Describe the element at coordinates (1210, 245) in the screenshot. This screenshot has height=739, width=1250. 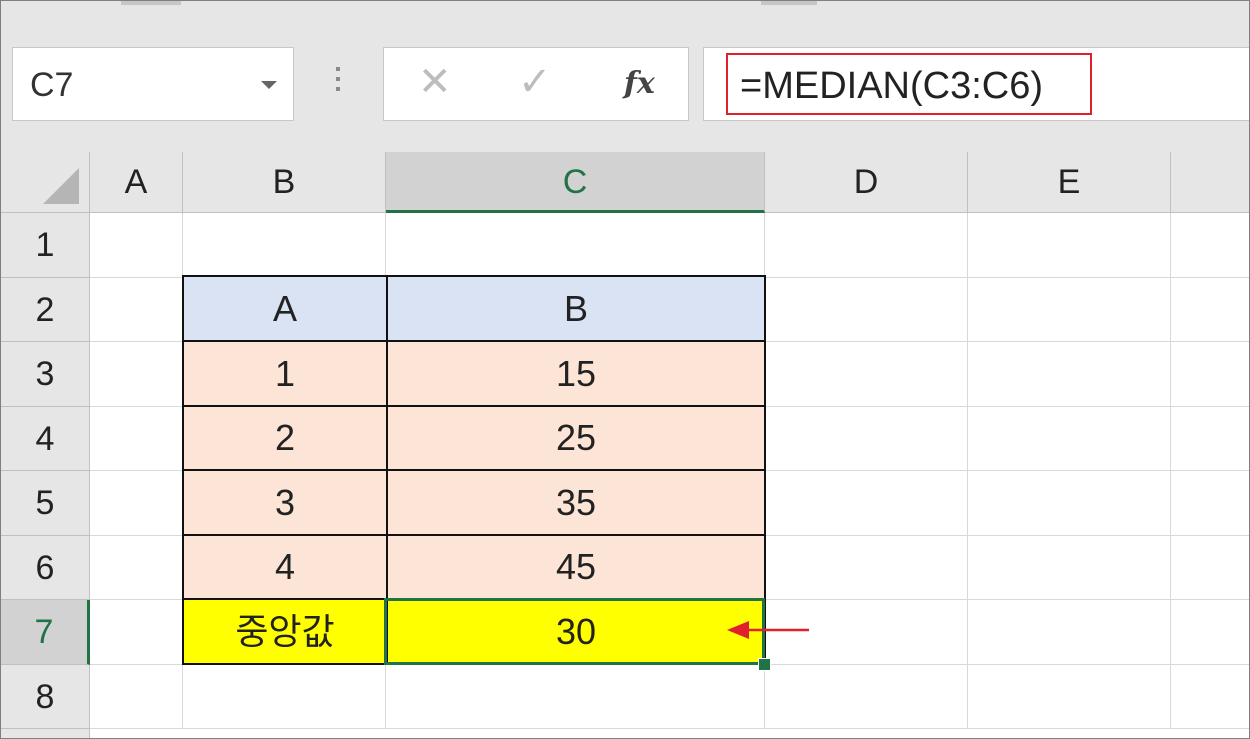
I see `cell-f1` at that location.